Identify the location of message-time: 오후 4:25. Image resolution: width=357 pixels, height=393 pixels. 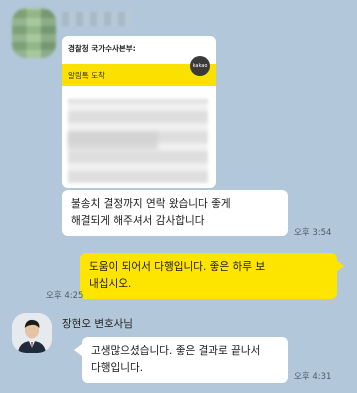
(65, 296).